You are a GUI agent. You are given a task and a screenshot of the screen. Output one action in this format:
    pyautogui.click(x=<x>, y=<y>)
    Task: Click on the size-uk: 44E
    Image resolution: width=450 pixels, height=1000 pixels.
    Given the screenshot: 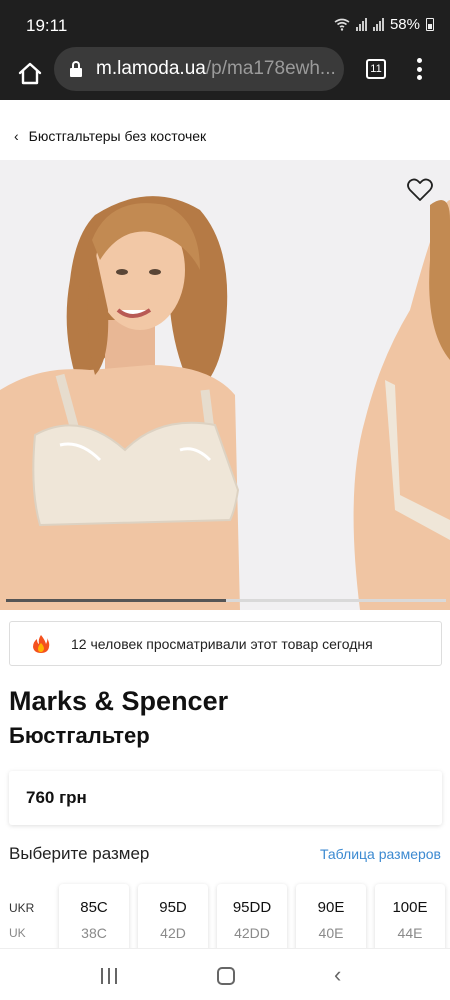 What is the action you would take?
    pyautogui.click(x=410, y=933)
    